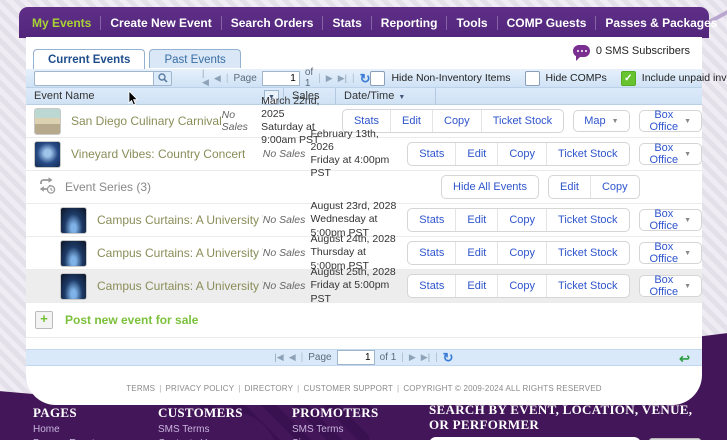  What do you see at coordinates (61, 23) in the screenshot?
I see `nav-item-my-events: My Events` at bounding box center [61, 23].